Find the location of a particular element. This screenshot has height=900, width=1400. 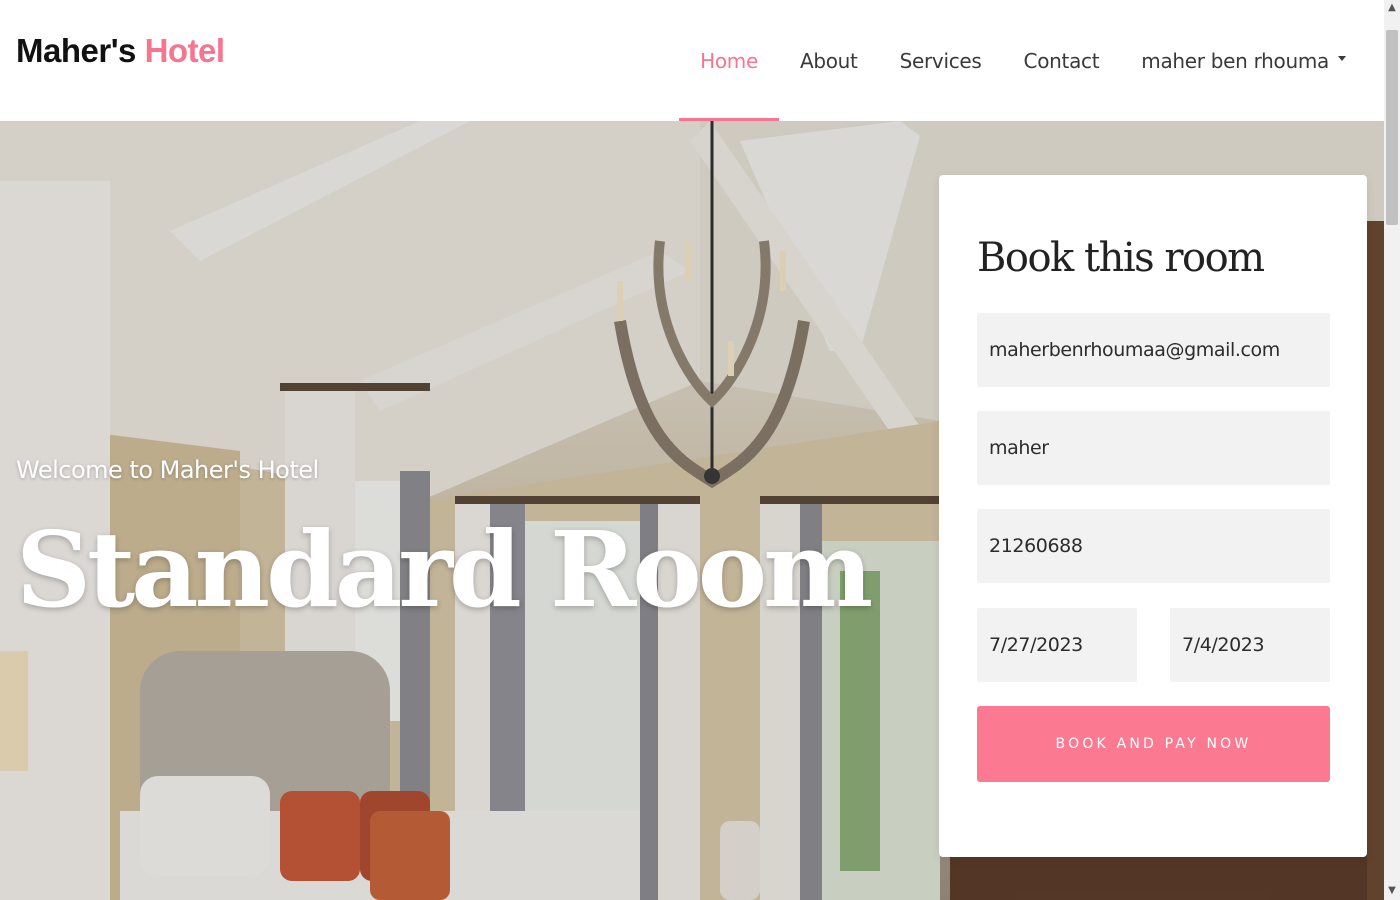

arrow-up-icon: ▲ is located at coordinates (1392, 8).